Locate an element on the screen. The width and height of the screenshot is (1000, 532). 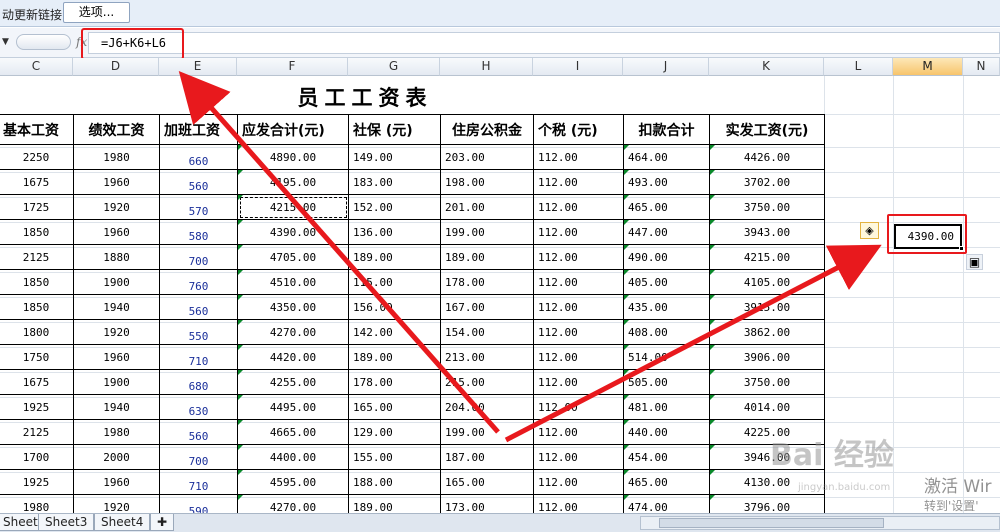
cell-net-pay: 4014.00 is located at coordinates (767, 407).